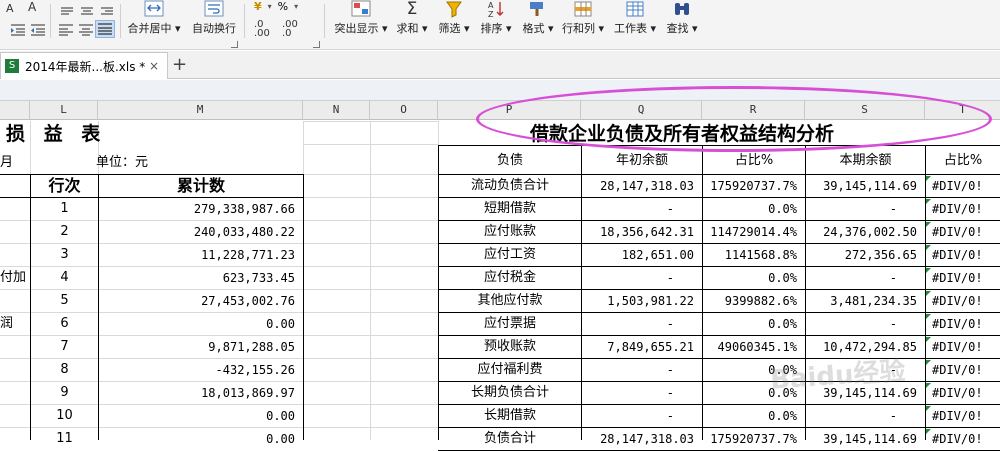 The width and height of the screenshot is (1000, 451). I want to click on liability-name: 应付税金, so click(510, 278).